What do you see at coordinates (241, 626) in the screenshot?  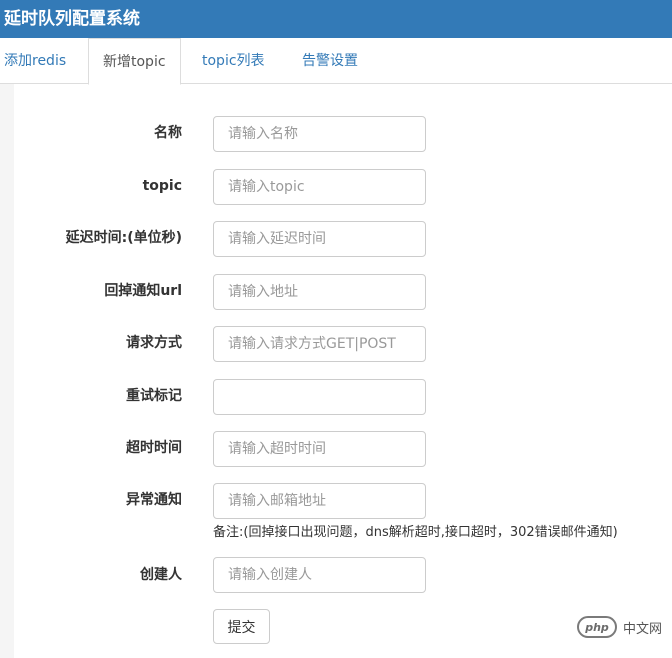 I see `submit-button: 提交` at bounding box center [241, 626].